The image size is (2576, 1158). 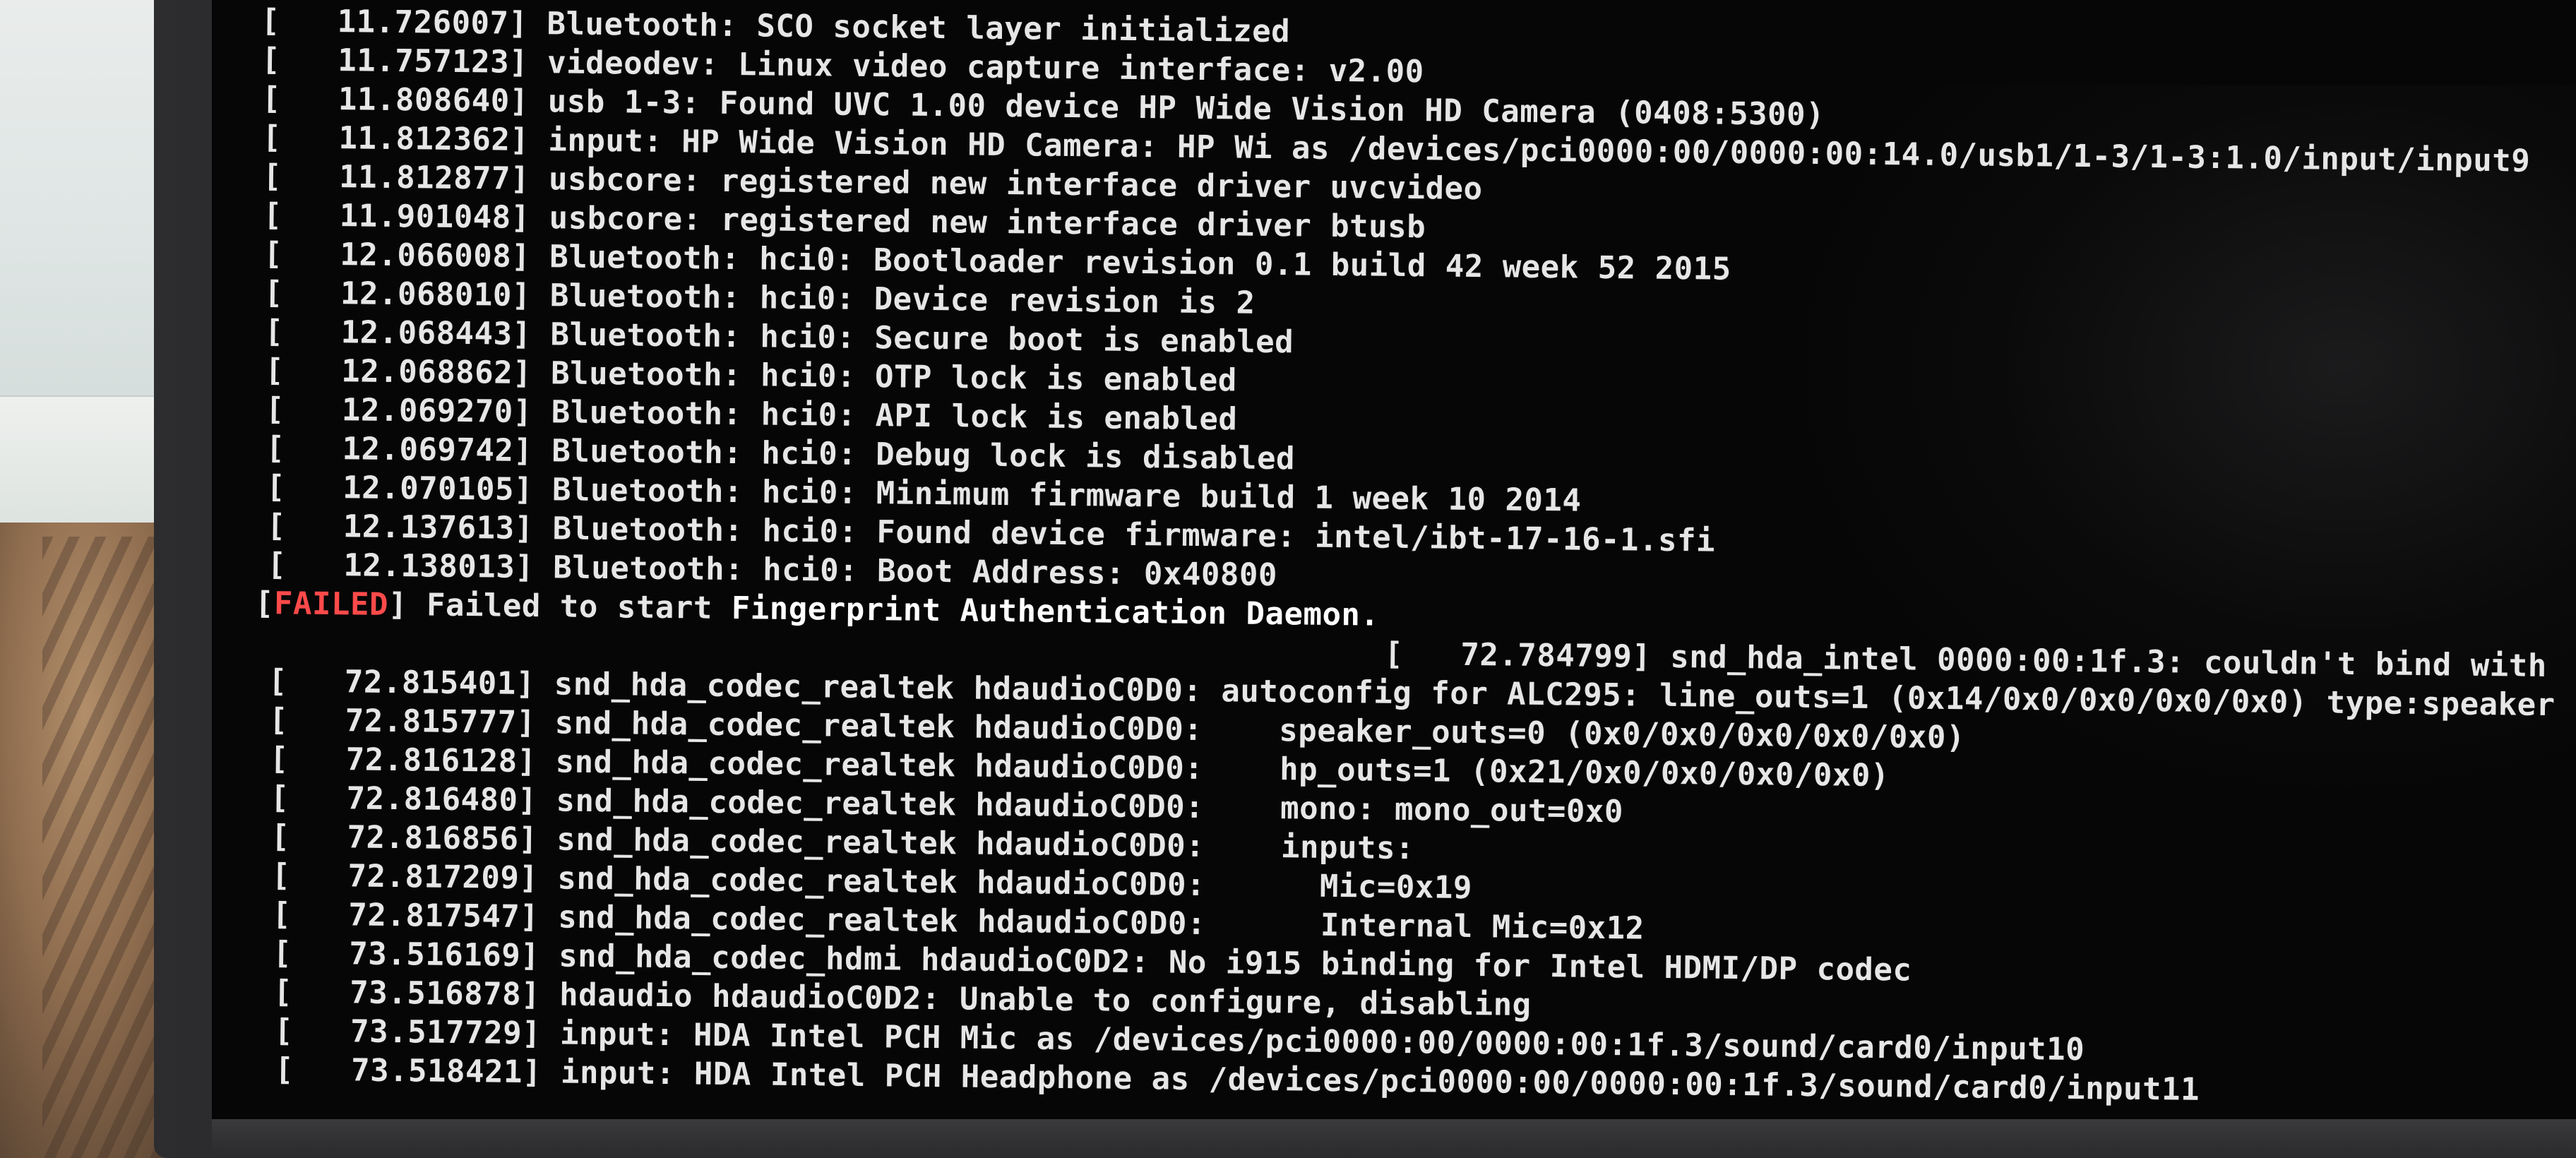 I want to click on log-timestamp: [ 12.068010], so click(x=407, y=294).